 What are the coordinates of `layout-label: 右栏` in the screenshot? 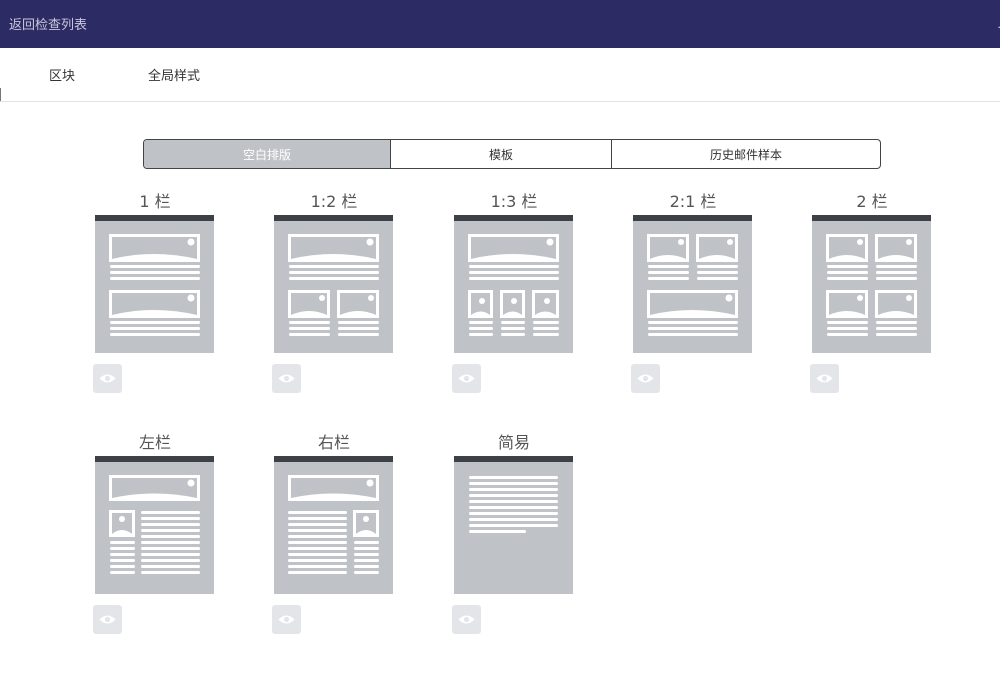 It's located at (333, 442).